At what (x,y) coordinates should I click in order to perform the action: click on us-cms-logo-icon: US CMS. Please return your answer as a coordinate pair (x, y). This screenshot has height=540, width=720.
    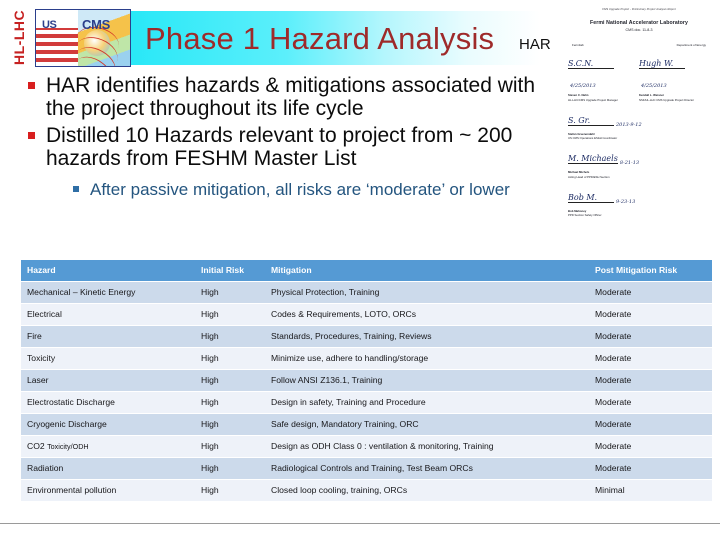
    Looking at the image, I should click on (83, 38).